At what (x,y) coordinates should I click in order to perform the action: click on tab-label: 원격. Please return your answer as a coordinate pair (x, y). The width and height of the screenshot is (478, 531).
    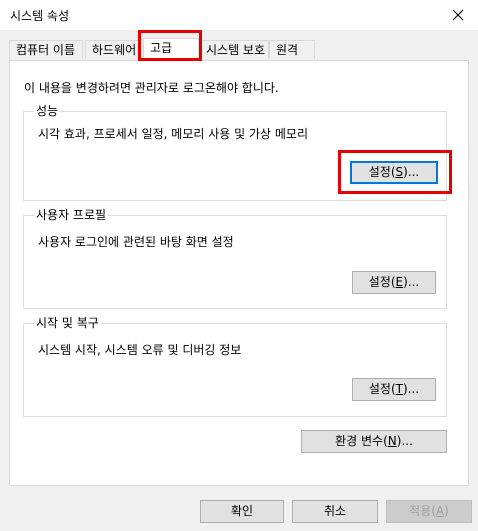
    Looking at the image, I should click on (287, 50).